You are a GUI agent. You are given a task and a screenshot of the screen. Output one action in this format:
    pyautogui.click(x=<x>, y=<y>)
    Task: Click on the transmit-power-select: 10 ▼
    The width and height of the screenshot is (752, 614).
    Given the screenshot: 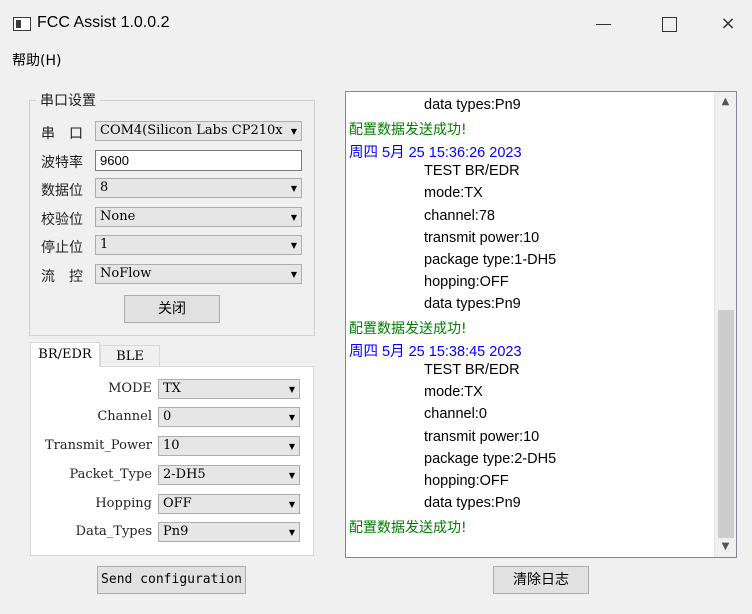 What is the action you would take?
    pyautogui.click(x=229, y=446)
    